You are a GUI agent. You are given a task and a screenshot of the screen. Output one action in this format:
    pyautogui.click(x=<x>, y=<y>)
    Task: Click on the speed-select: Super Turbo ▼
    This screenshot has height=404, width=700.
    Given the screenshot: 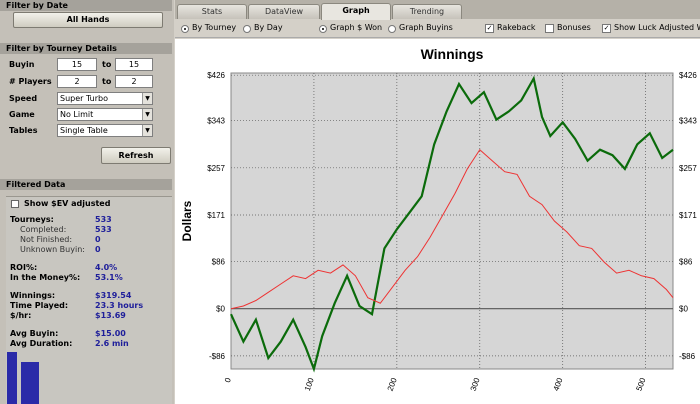 What is the action you would take?
    pyautogui.click(x=105, y=98)
    